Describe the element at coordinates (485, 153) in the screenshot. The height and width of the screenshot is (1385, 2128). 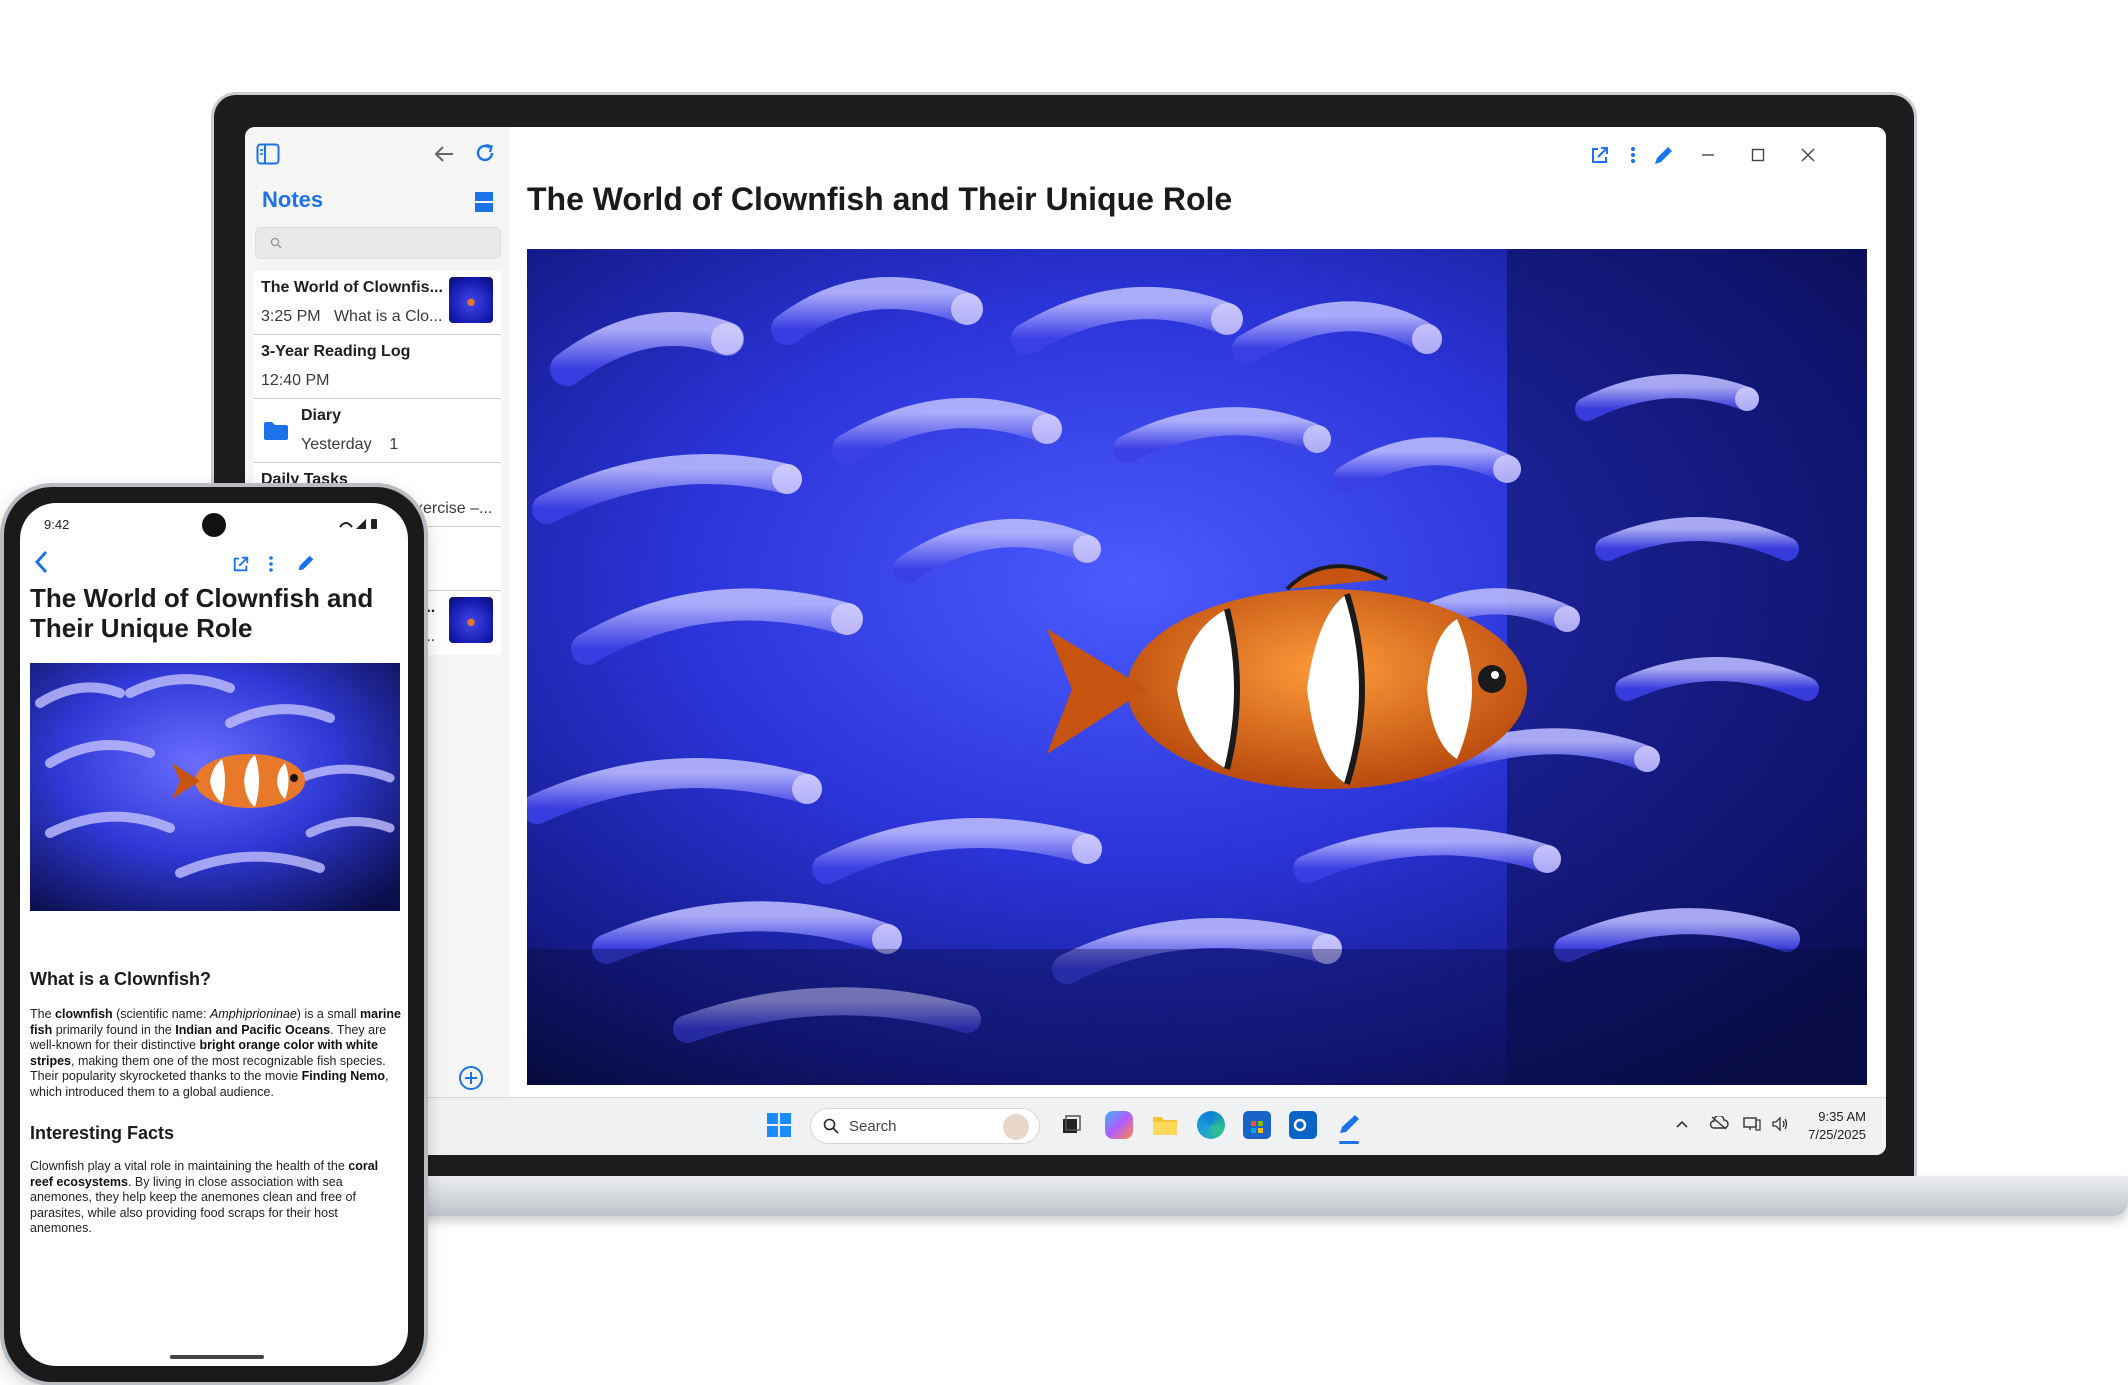
I see `refresh-icon` at that location.